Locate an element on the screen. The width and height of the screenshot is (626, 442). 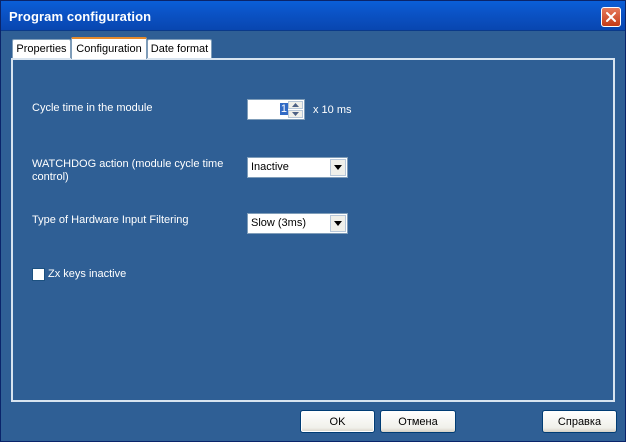
watchdog-dropdown-button is located at coordinates (338, 167).